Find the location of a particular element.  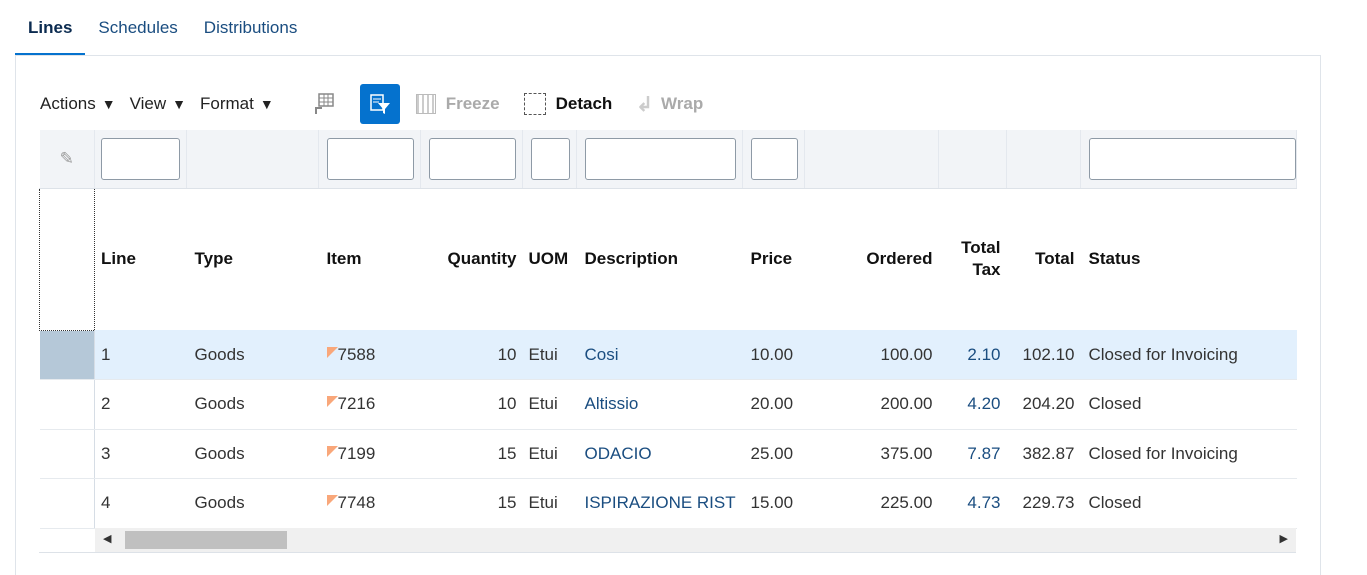

item-filter-input is located at coordinates (370, 158).